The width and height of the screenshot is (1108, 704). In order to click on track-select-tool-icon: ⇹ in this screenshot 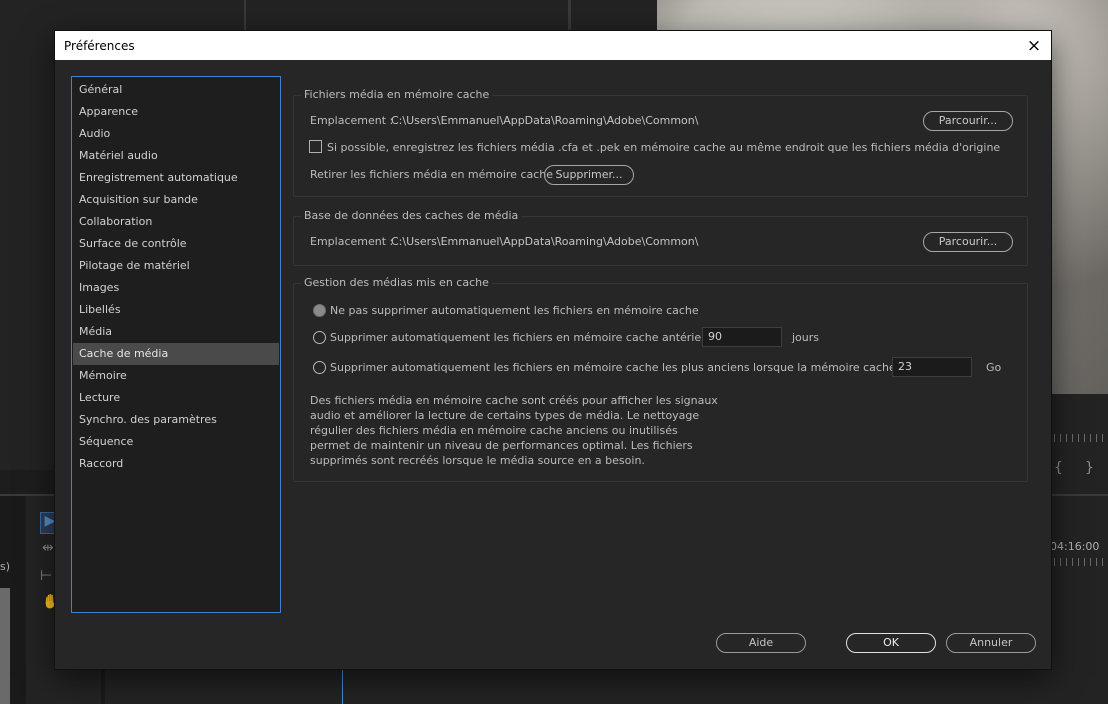, I will do `click(48, 548)`.